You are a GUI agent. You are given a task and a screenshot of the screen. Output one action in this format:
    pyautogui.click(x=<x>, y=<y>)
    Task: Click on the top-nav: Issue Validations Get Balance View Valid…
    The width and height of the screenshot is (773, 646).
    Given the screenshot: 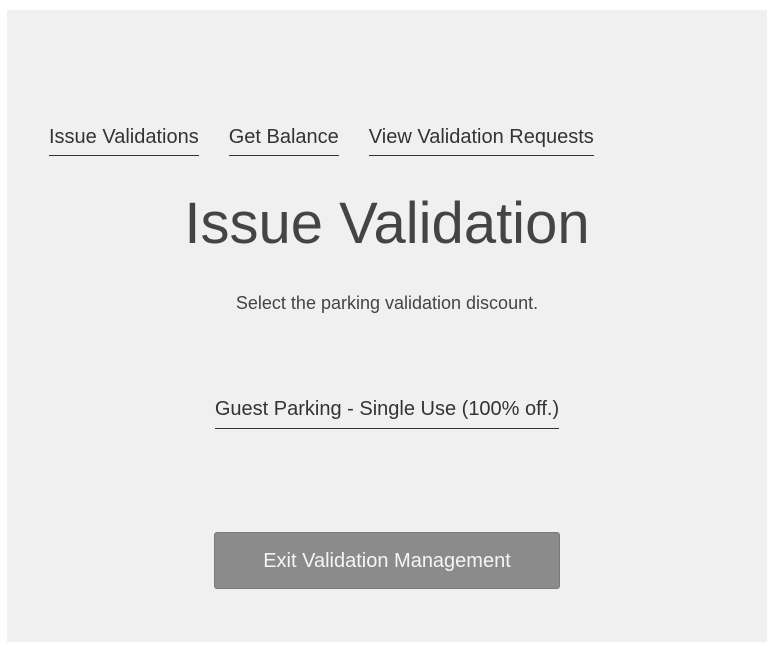 What is the action you would take?
    pyautogui.click(x=321, y=141)
    